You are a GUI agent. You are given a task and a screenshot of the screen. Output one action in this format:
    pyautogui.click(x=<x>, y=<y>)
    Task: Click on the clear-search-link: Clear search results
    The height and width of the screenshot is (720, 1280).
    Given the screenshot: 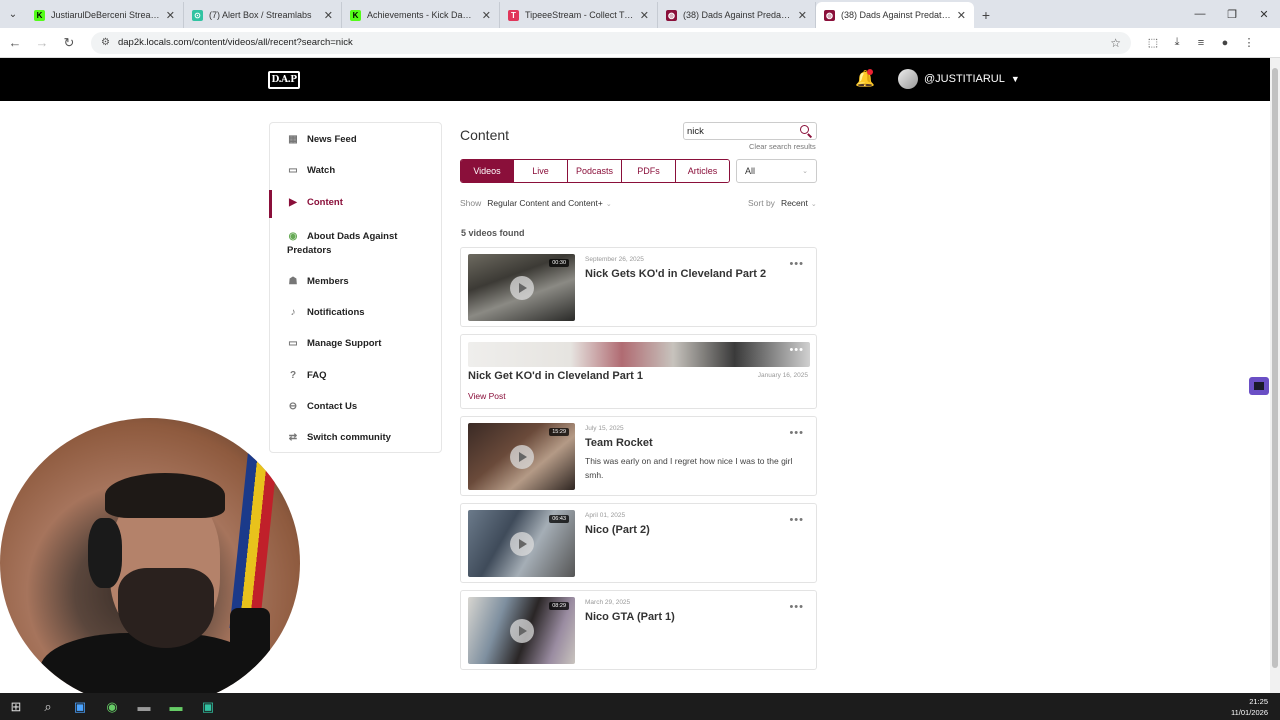 What is the action you would take?
    pyautogui.click(x=782, y=146)
    